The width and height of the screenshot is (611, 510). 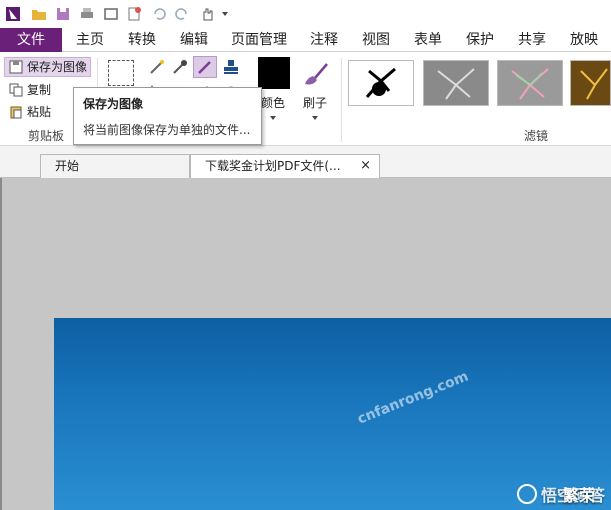 I want to click on clipboard-group-label: 剪贴板, so click(x=46, y=136).